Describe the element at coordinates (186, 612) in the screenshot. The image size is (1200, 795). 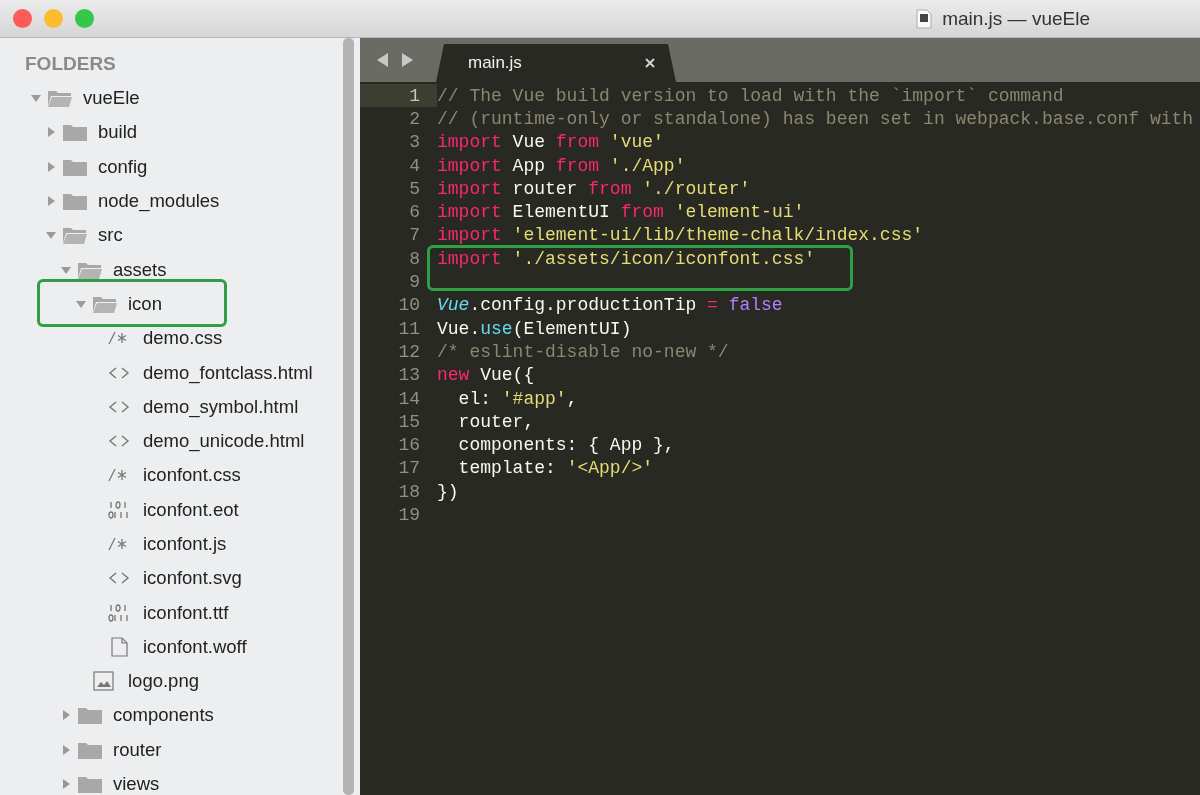
I see `file-name: iconfont.ttf` at that location.